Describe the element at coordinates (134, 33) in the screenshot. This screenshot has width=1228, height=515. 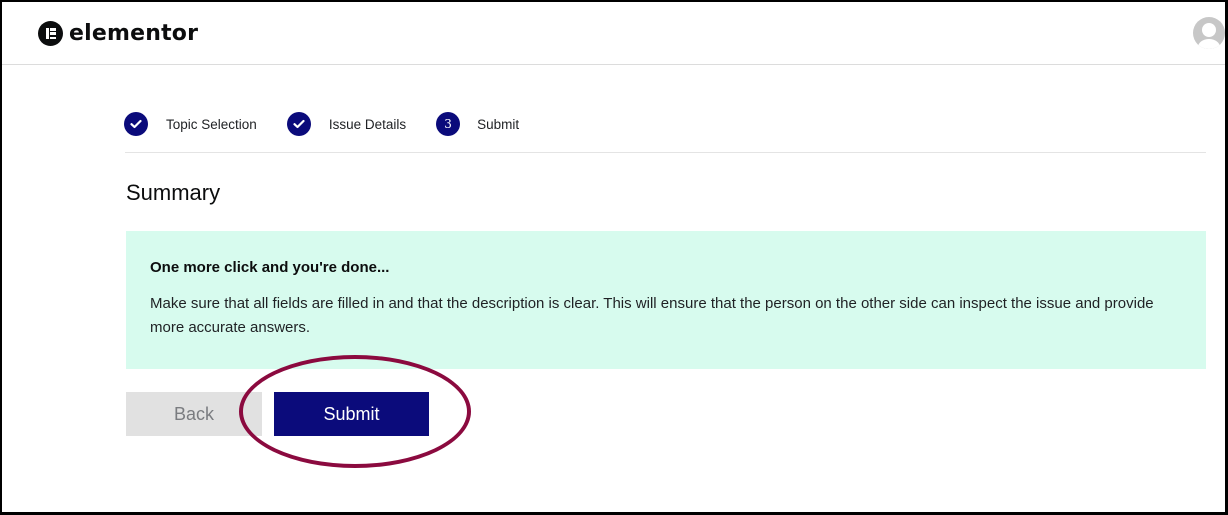
I see `logo-text: elementor` at that location.